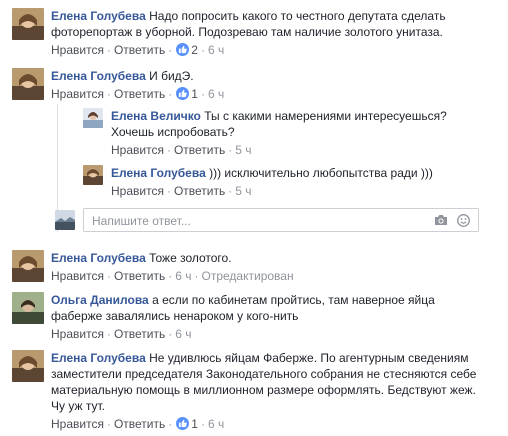 This screenshot has width=508, height=436. What do you see at coordinates (441, 221) in the screenshot?
I see `camera-icon` at bounding box center [441, 221].